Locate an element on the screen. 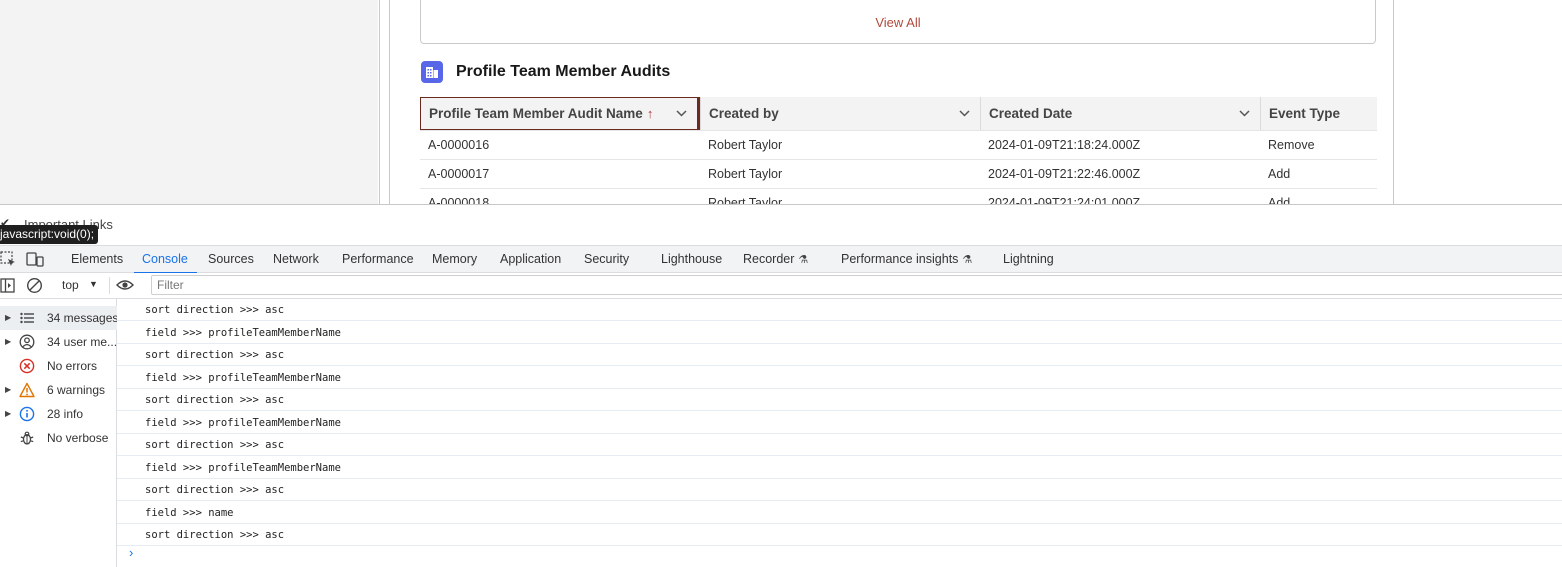 This screenshot has height=567, width=1562. sidebar-item-label: No errors is located at coordinates (72, 366).